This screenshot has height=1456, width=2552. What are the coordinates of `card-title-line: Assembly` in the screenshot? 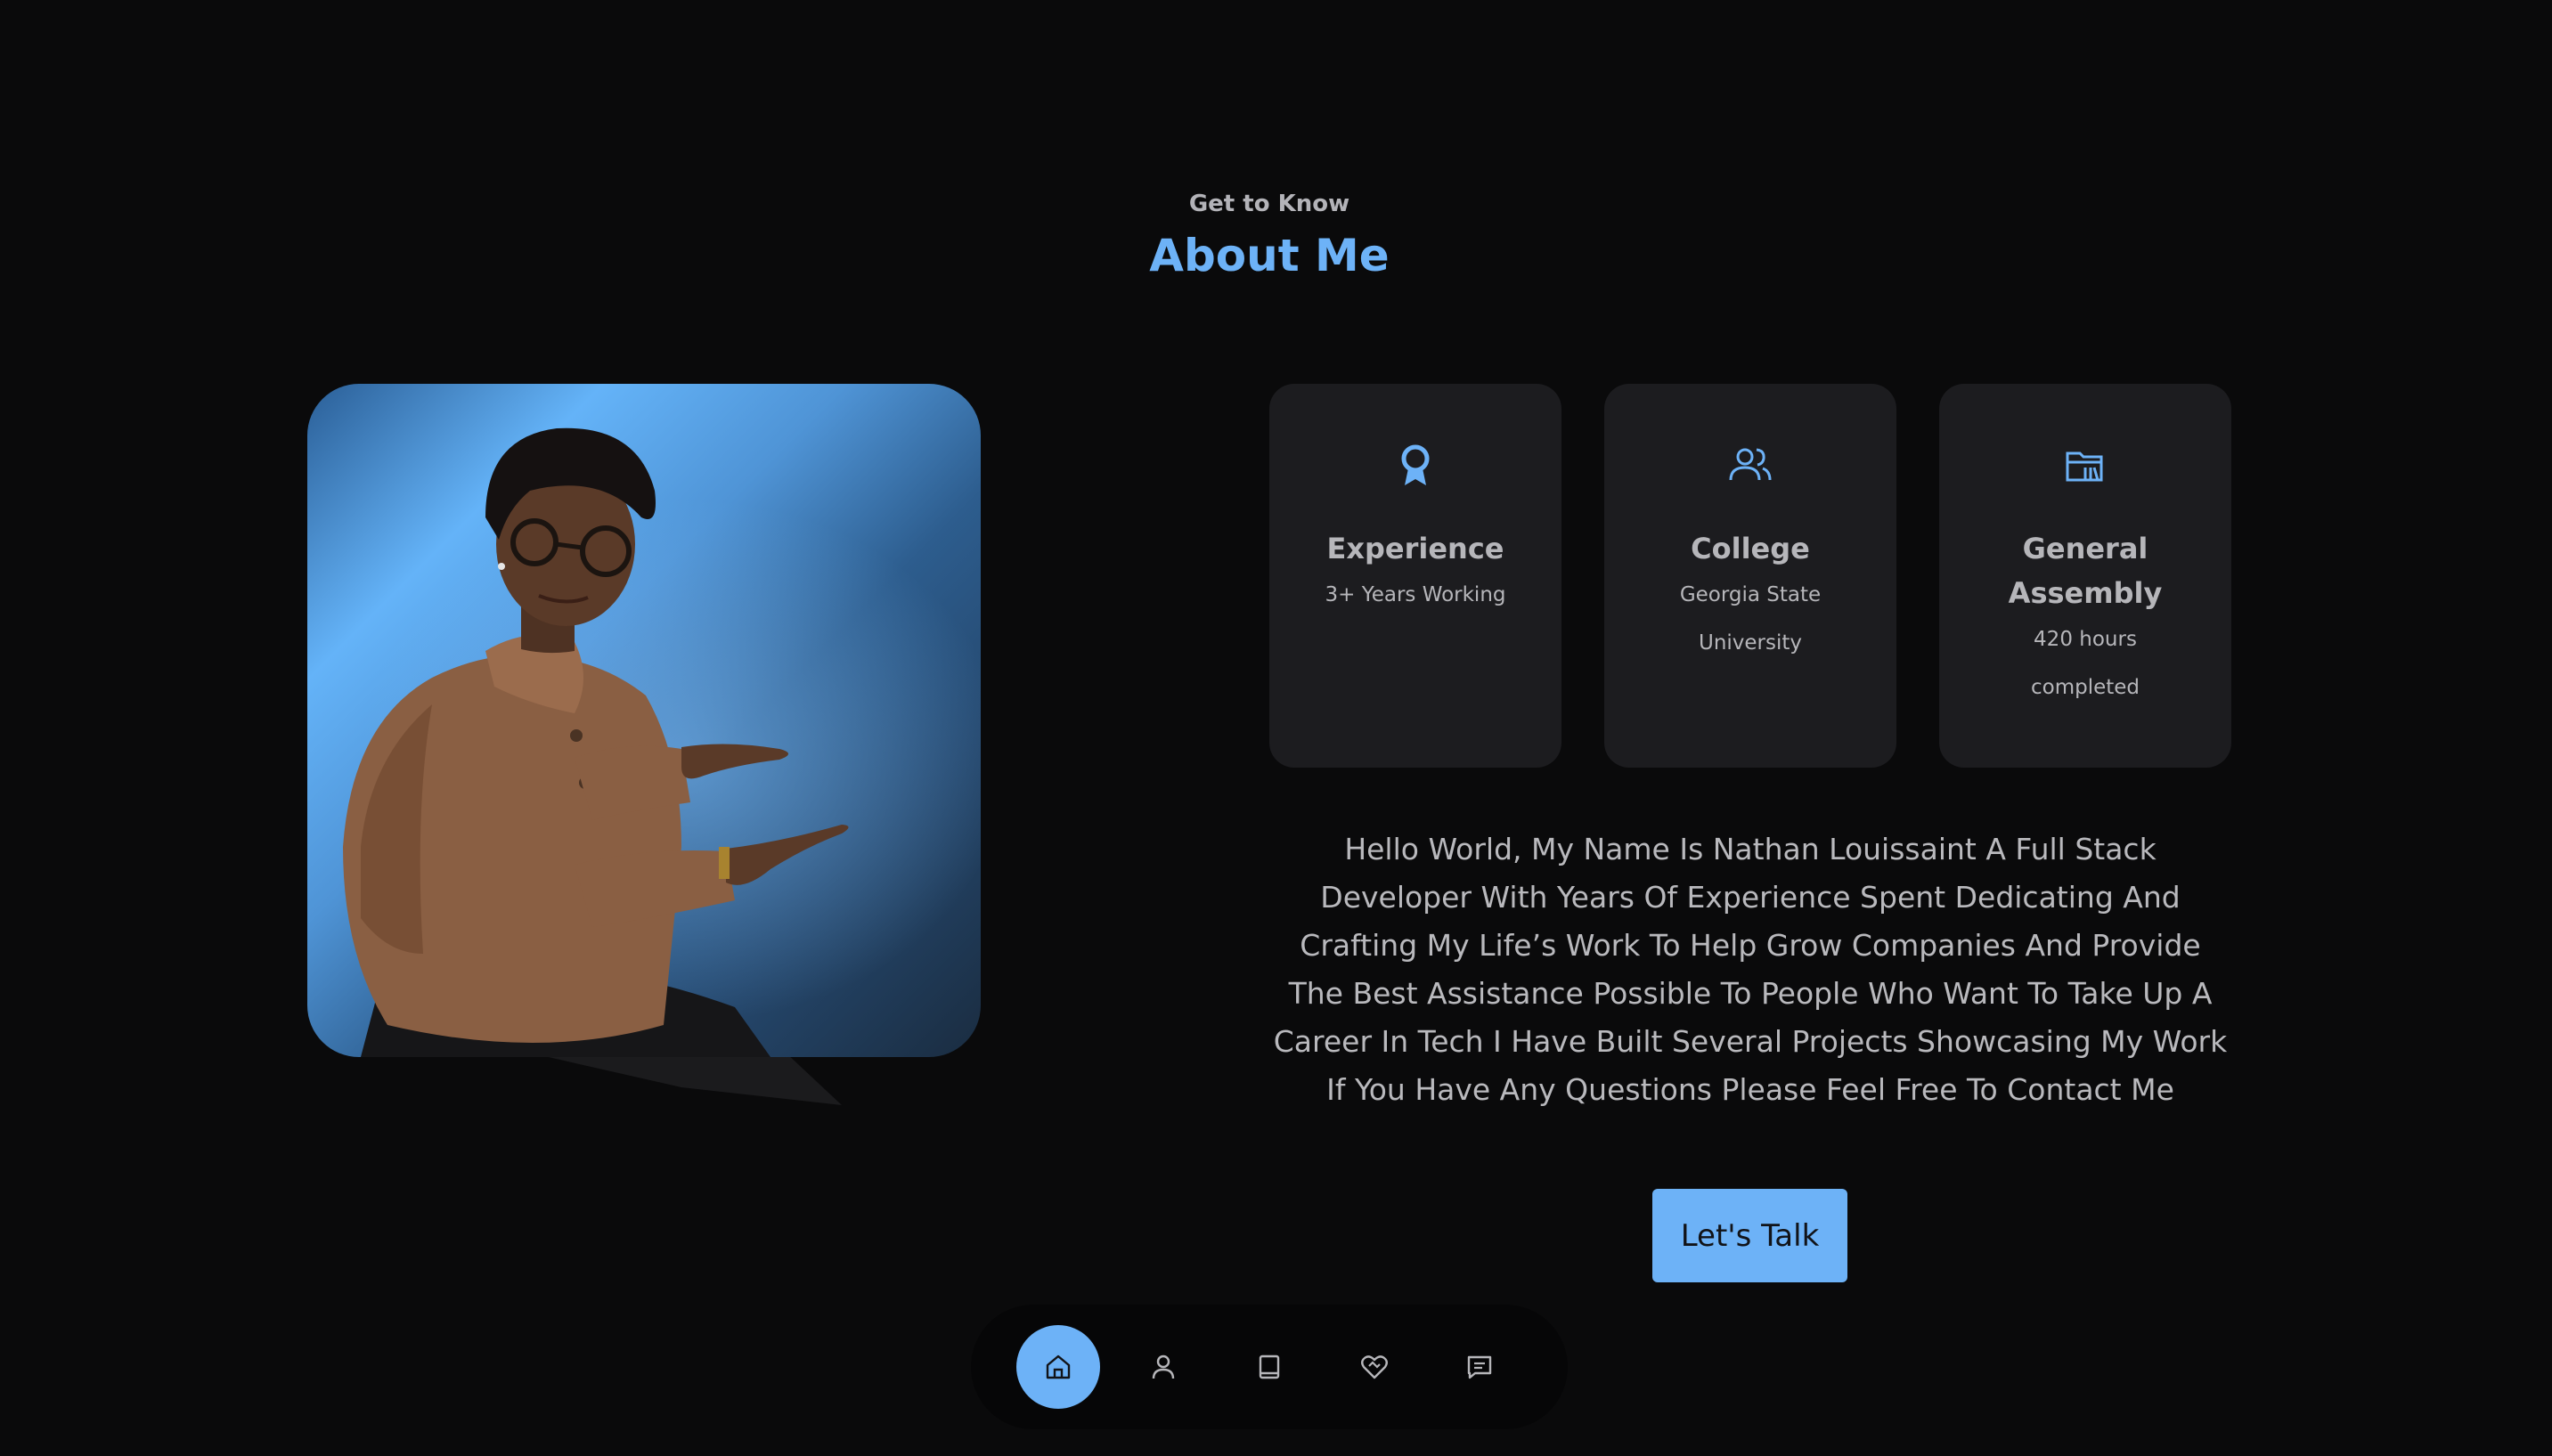 It's located at (2085, 593).